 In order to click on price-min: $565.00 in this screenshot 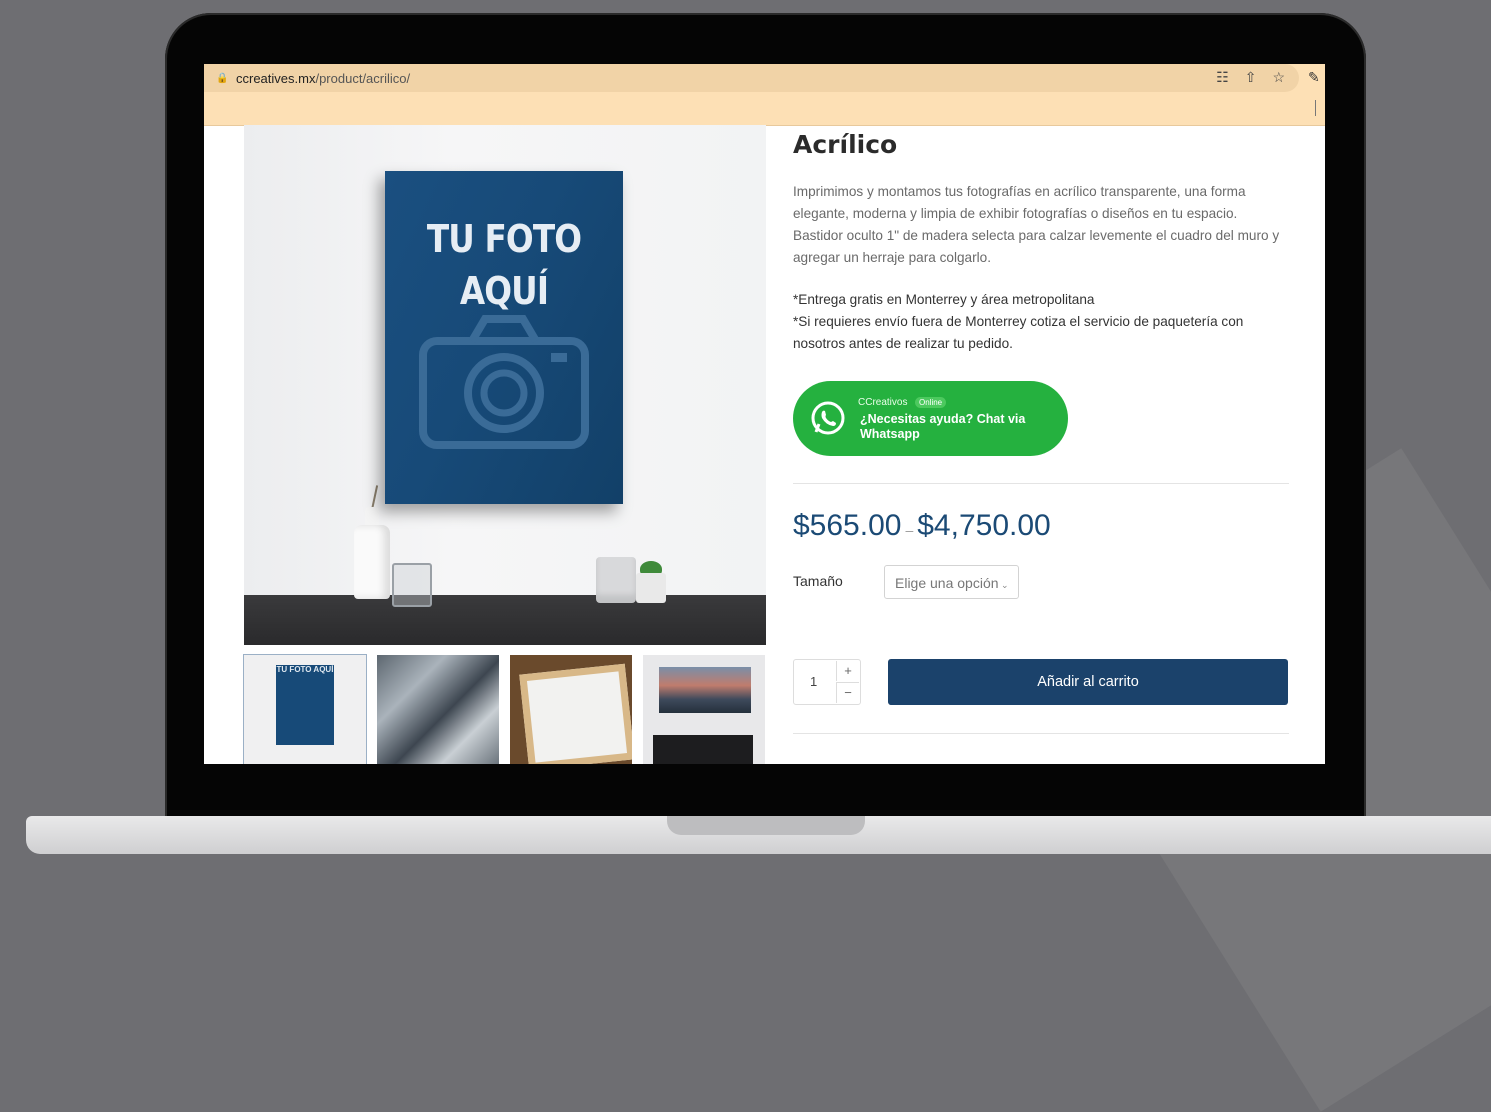, I will do `click(847, 525)`.